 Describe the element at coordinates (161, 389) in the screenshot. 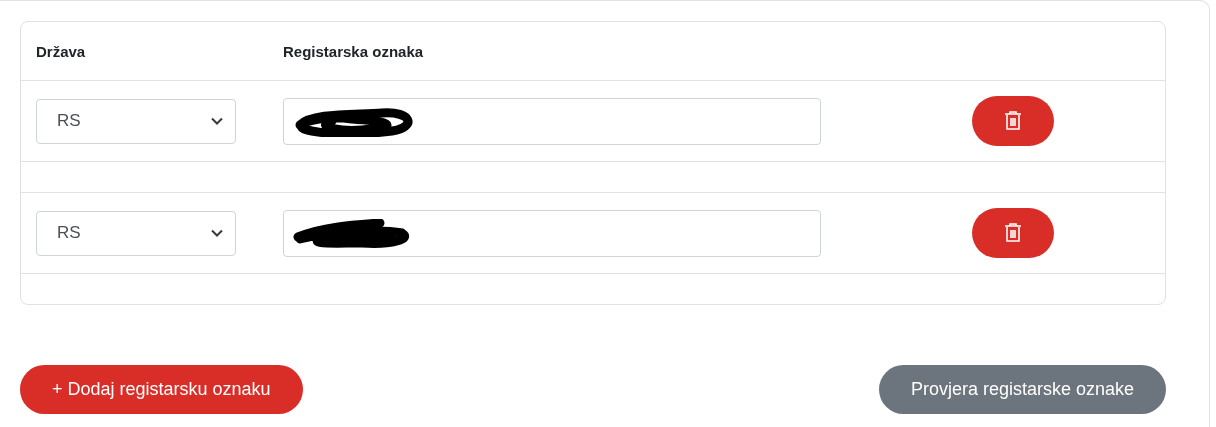

I see `add-plate-button: + Dodaj registarsku oznaku` at that location.